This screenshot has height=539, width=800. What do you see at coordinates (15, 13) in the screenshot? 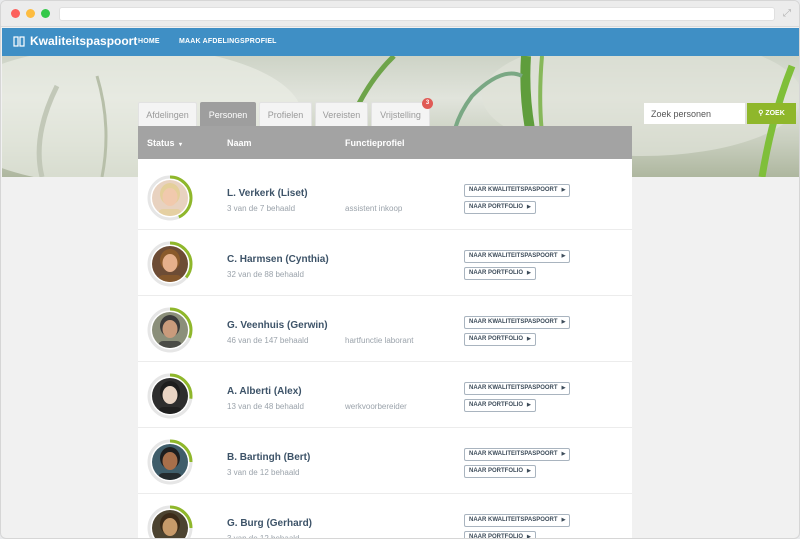
I see `close-window-button` at bounding box center [15, 13].